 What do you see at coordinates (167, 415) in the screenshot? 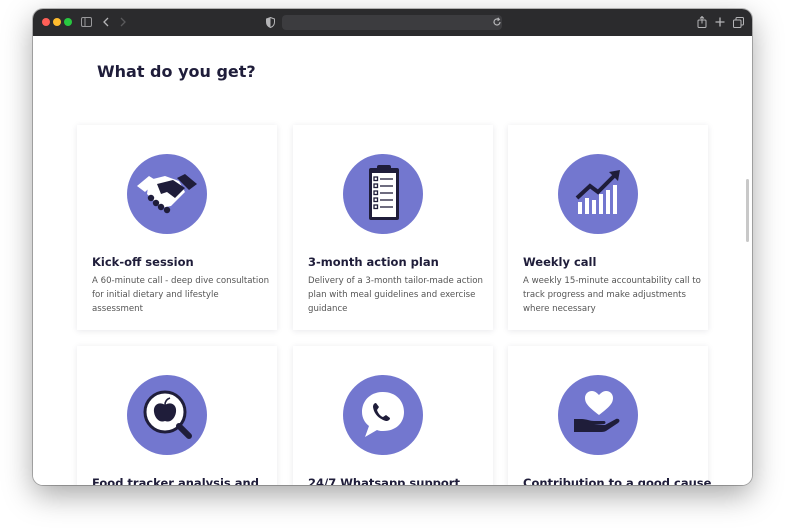
I see `apple-magnifier-icon` at bounding box center [167, 415].